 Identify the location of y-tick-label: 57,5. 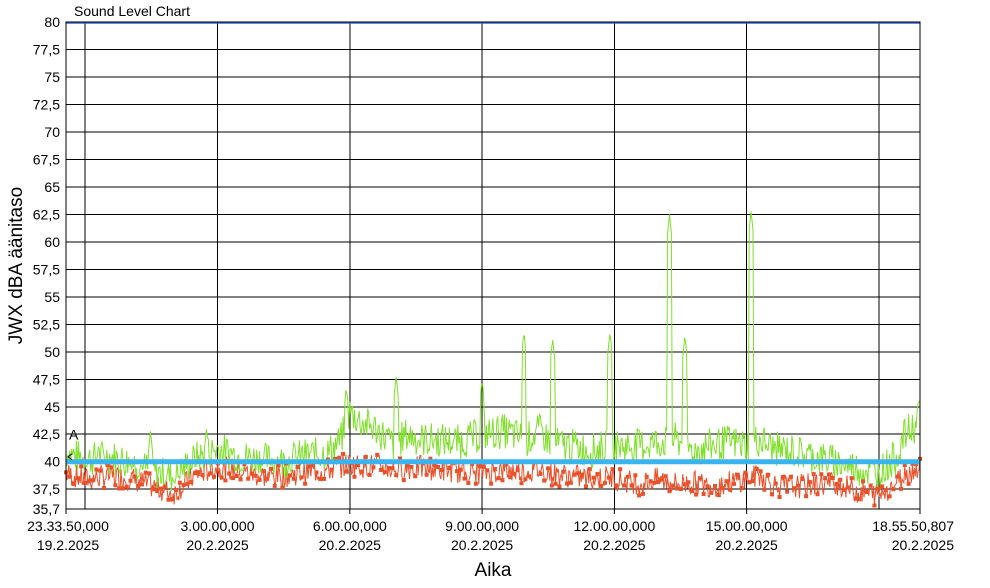
(46, 269).